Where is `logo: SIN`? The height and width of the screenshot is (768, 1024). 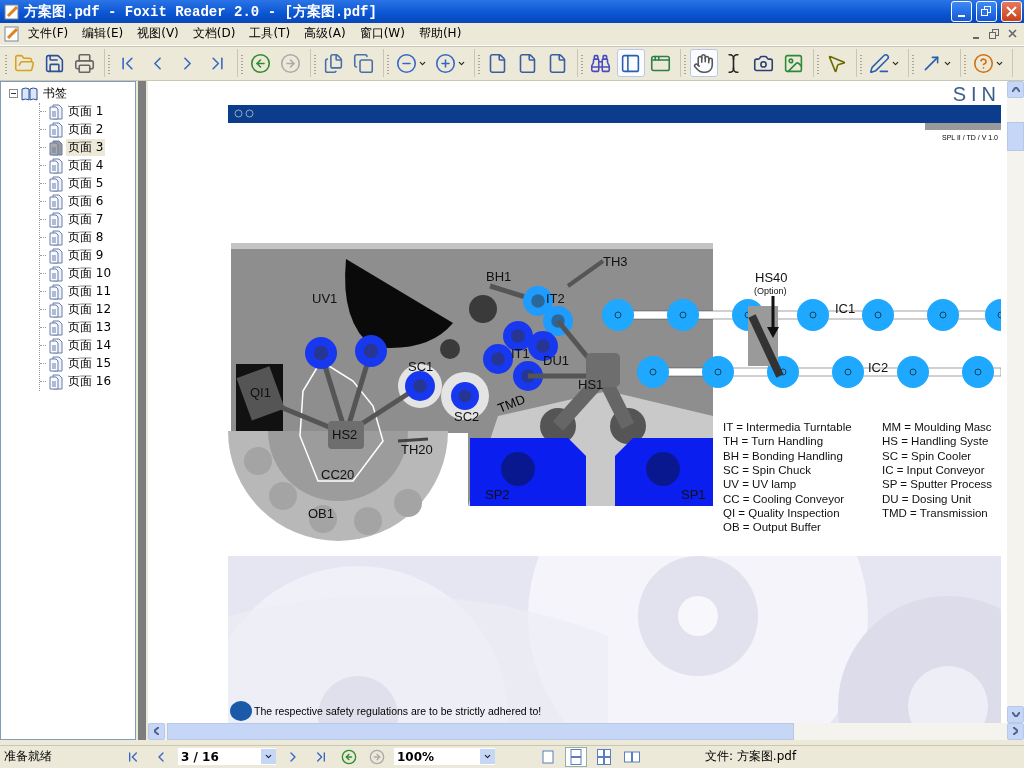 logo: SIN is located at coordinates (976, 95).